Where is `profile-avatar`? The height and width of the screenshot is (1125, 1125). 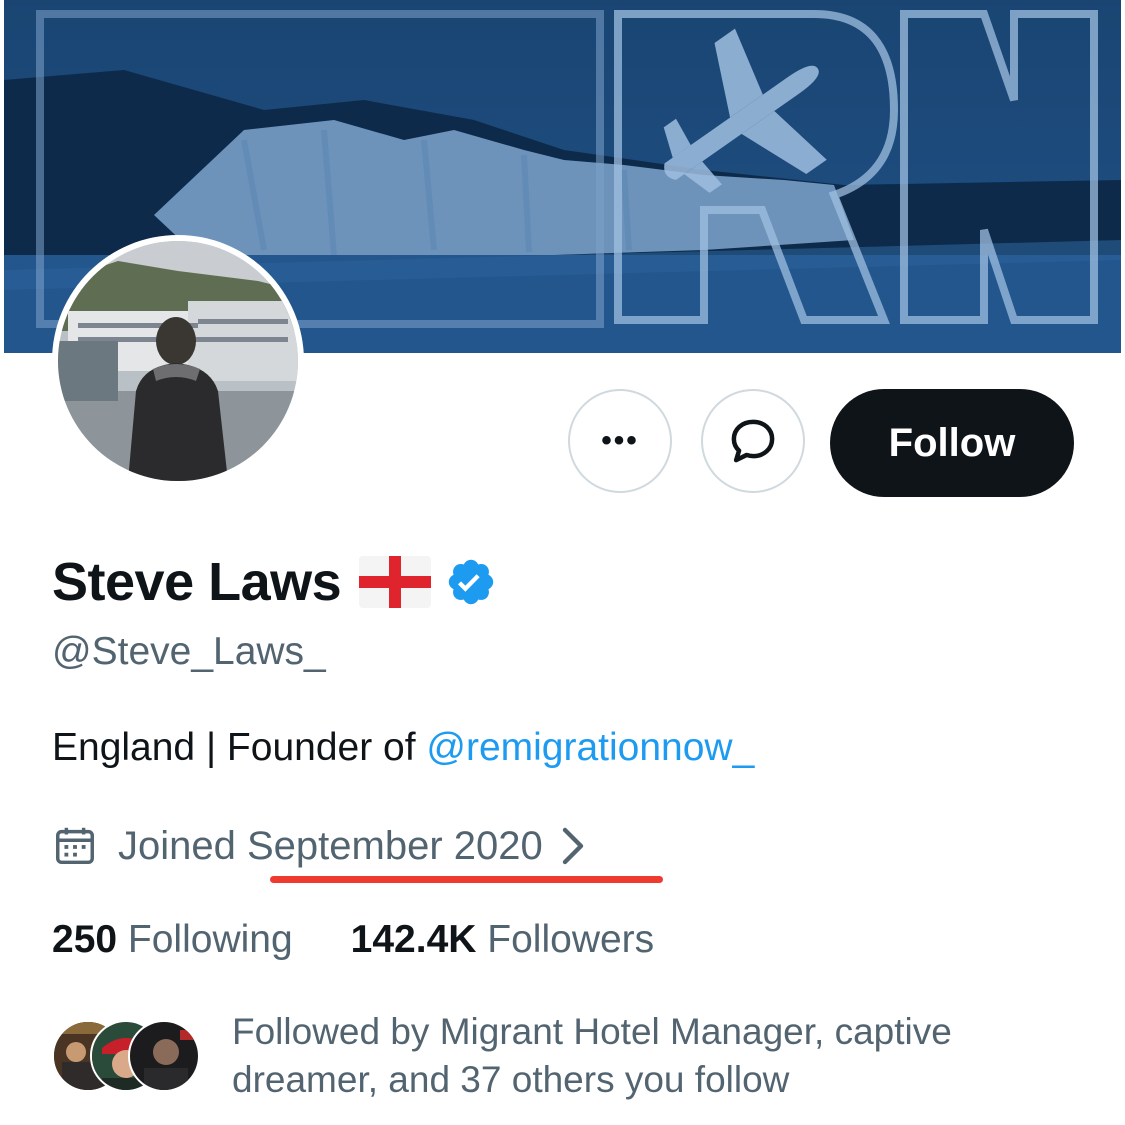 profile-avatar is located at coordinates (178, 361).